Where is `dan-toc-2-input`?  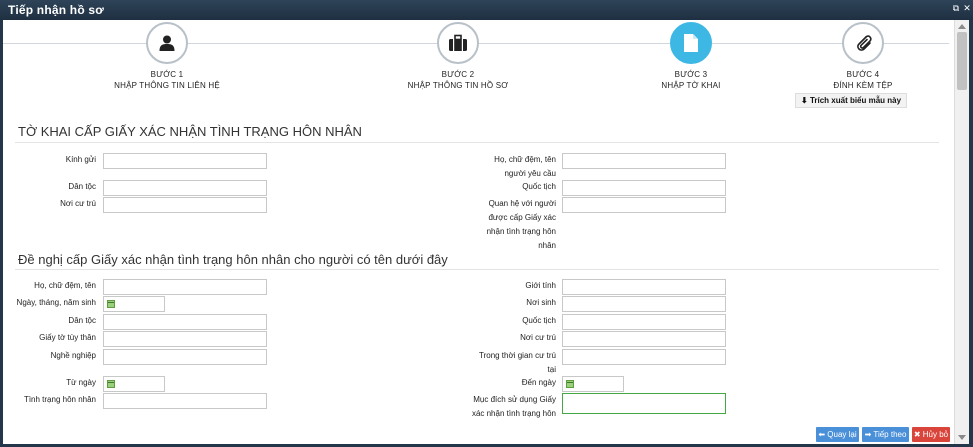
dan-toc-2-input is located at coordinates (185, 322).